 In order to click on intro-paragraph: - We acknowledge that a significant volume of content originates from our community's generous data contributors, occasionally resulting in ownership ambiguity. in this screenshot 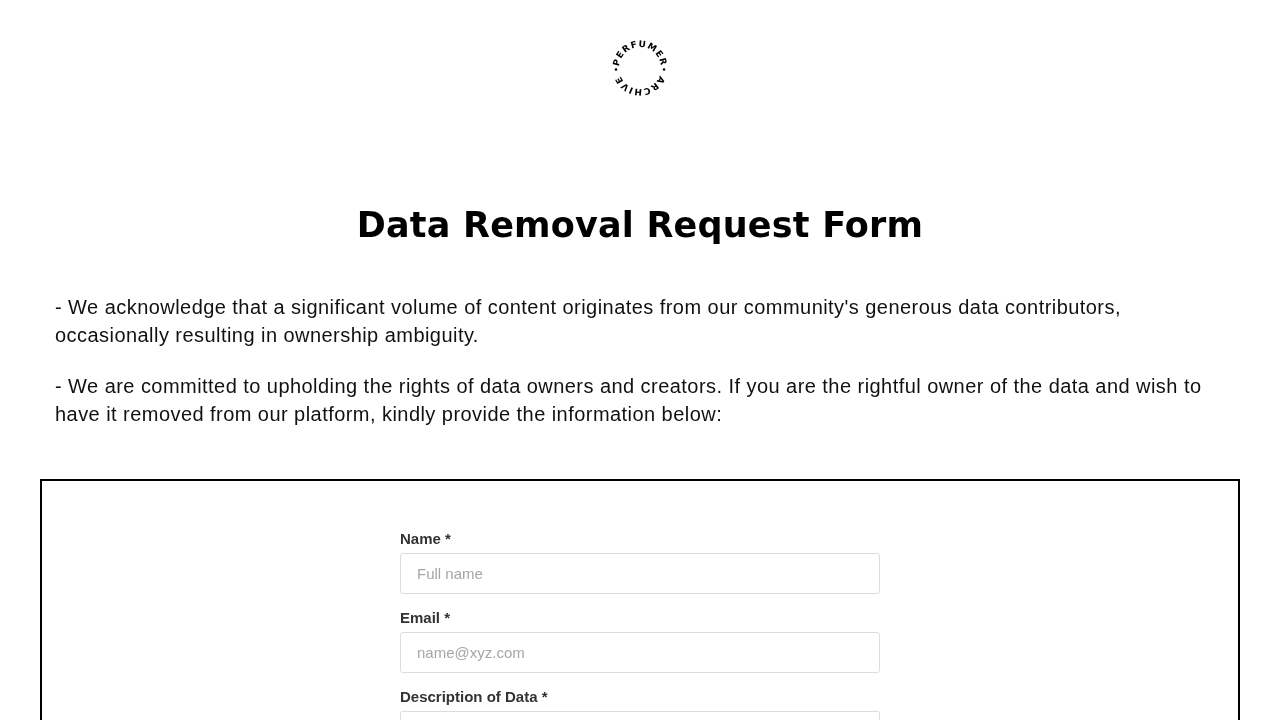, I will do `click(588, 321)`.